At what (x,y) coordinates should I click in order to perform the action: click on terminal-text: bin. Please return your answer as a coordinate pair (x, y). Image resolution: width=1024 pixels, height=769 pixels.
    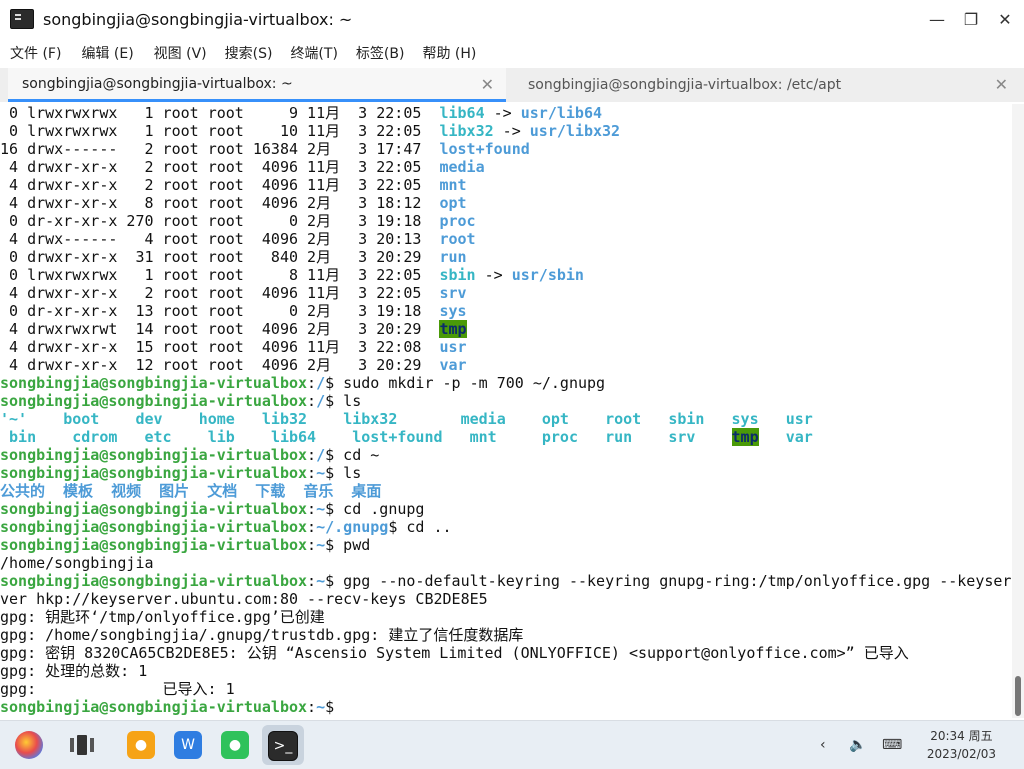
    Looking at the image, I should click on (23, 437).